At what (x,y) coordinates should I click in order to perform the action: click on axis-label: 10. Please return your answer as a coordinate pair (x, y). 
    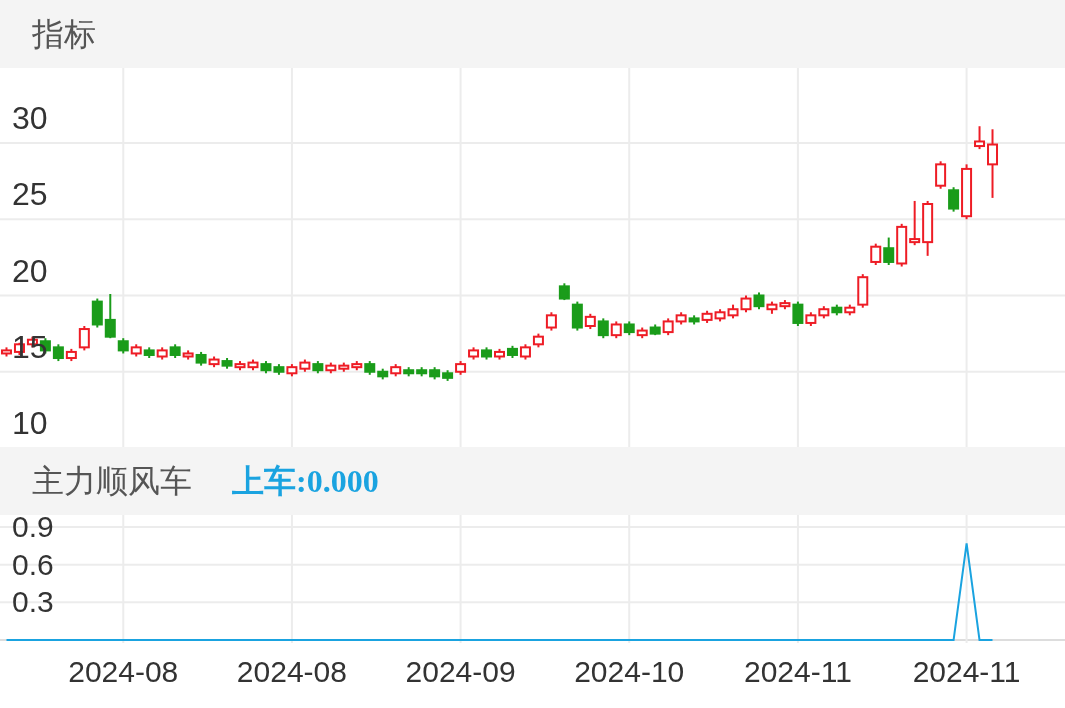
    Looking at the image, I should click on (30, 423).